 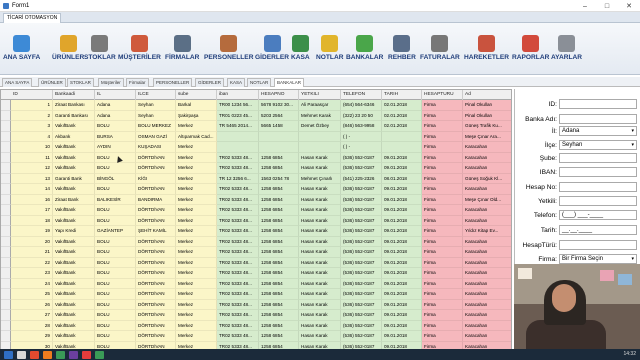 I want to click on form-tab-4: Firmalar, so click(x=137, y=82).